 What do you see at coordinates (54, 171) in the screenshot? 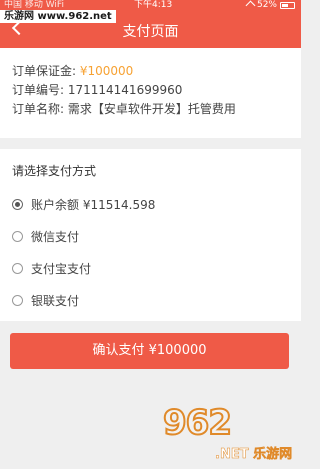
I see `payment-heading: 请选择支付方式` at bounding box center [54, 171].